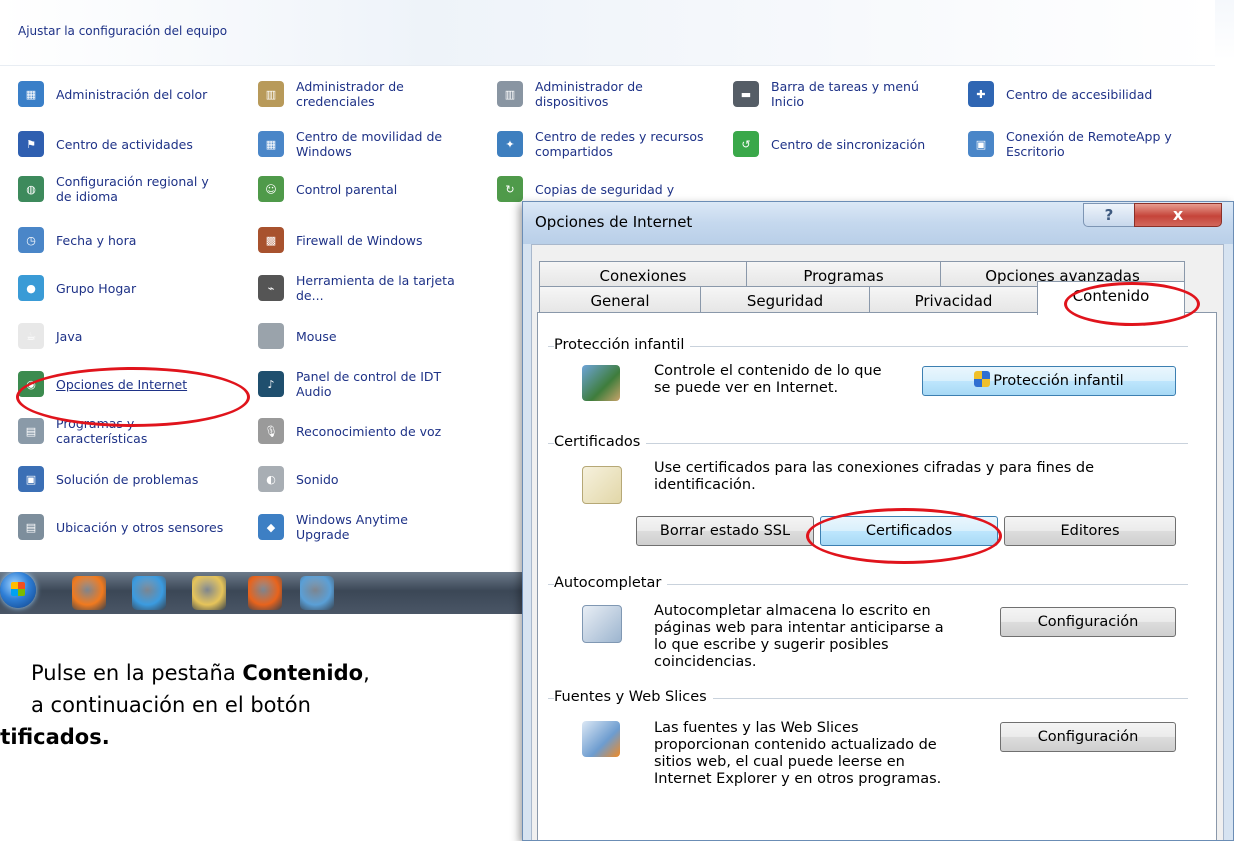 Image resolution: width=1234 pixels, height=841 pixels. I want to click on feeds-settings-button: Configuración, so click(1088, 737).